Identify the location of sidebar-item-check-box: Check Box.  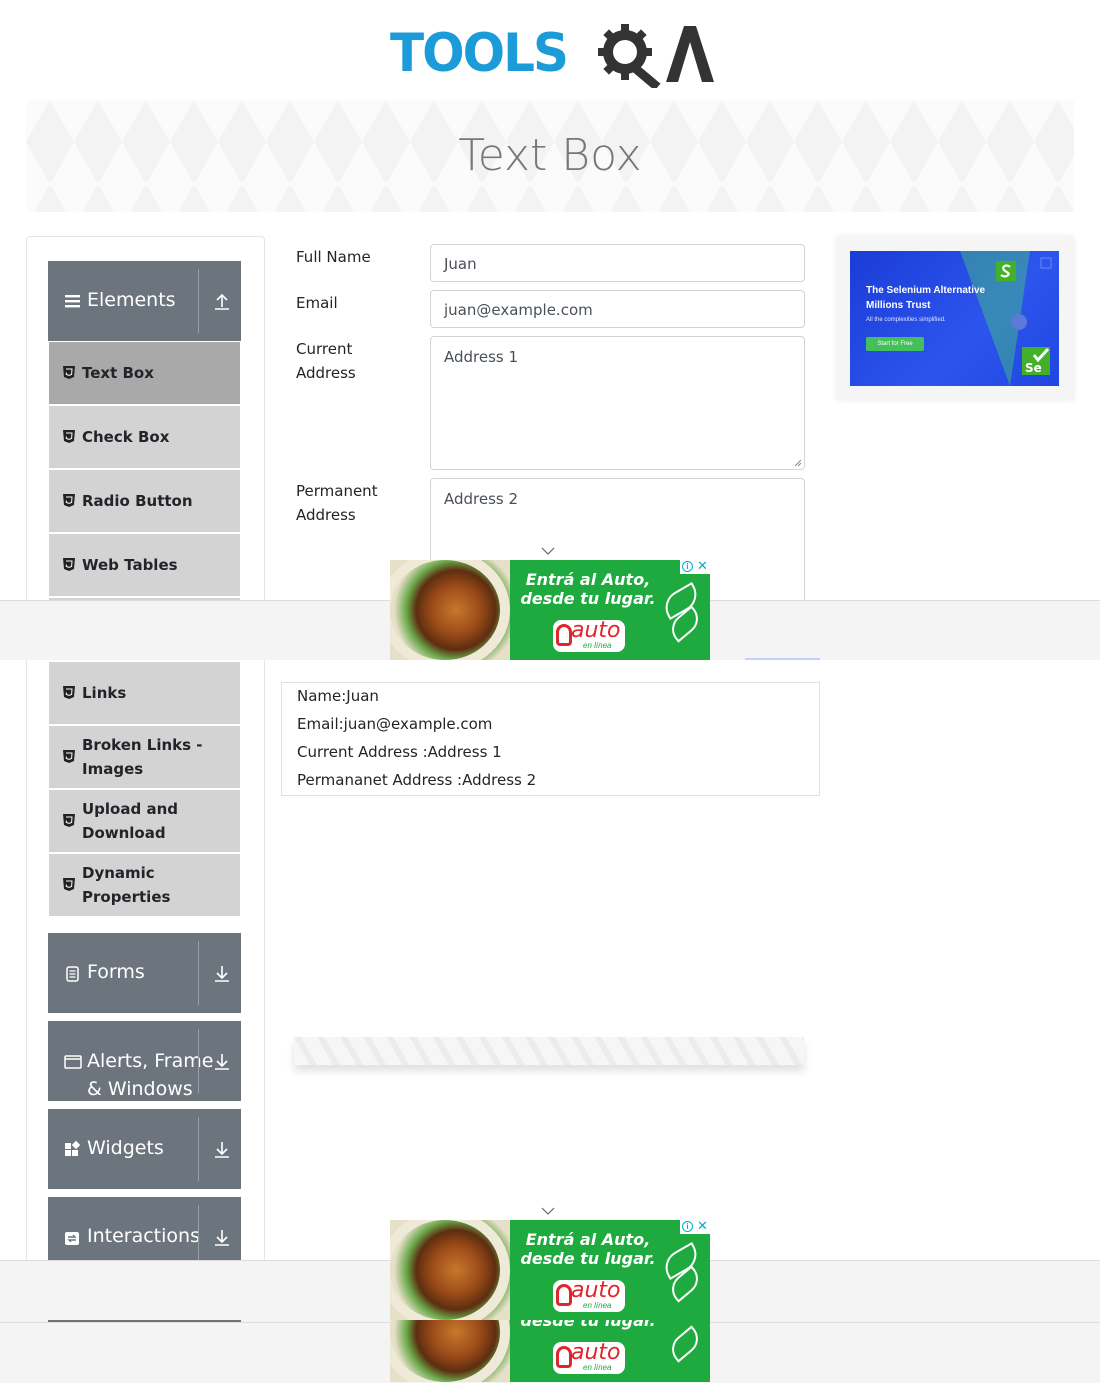
(144, 437).